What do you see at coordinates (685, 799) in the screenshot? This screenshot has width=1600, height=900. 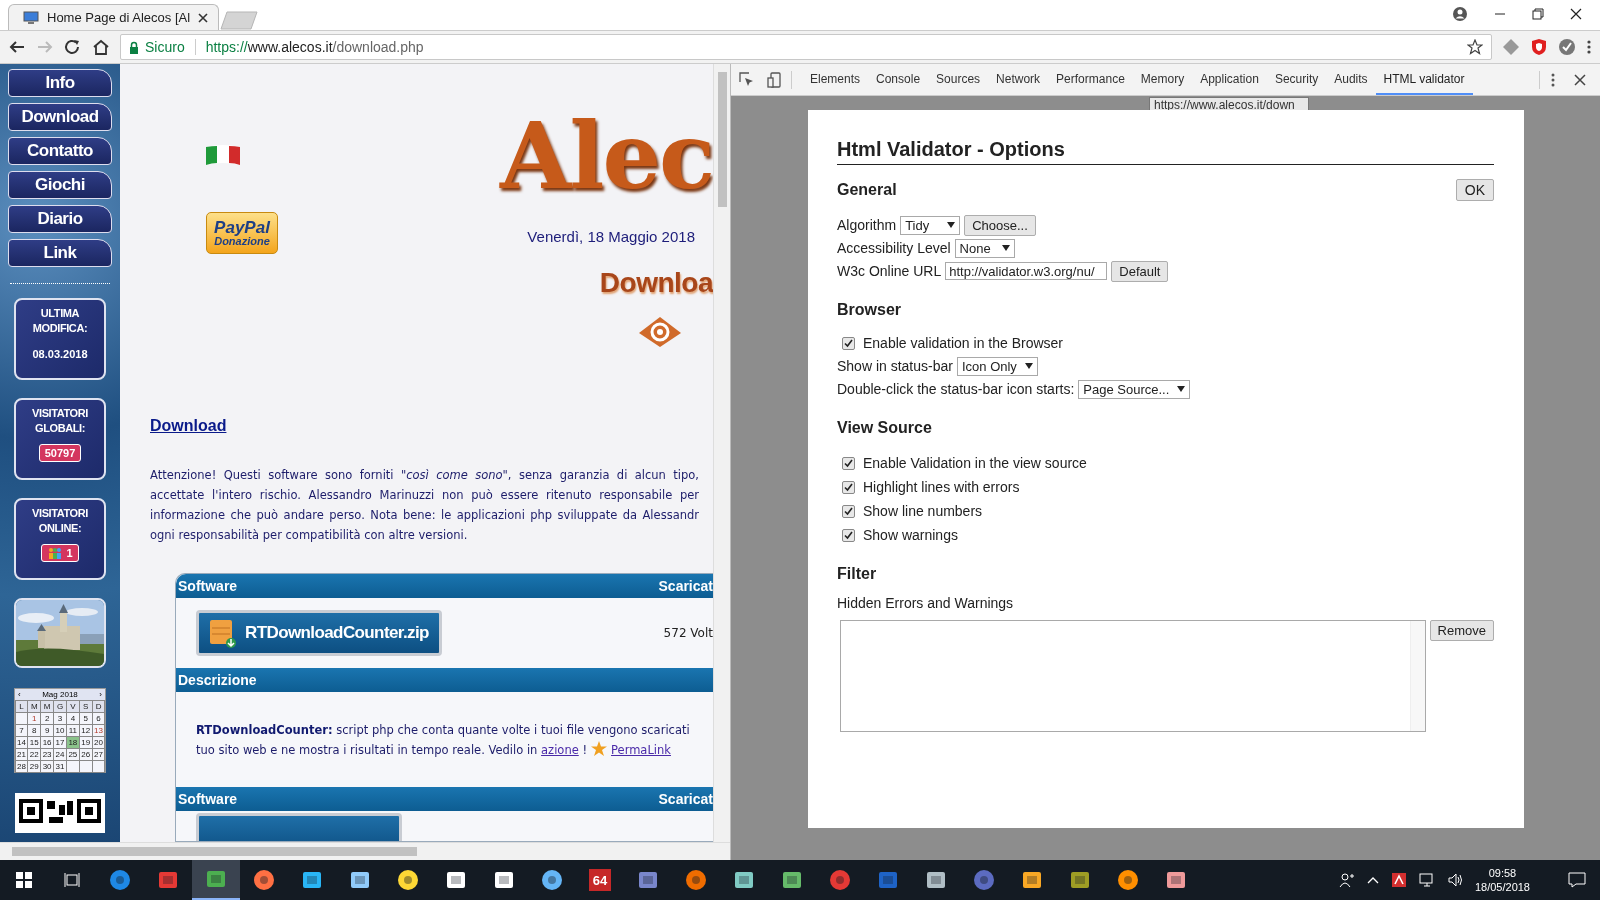 I see `column-header: Scaricat` at bounding box center [685, 799].